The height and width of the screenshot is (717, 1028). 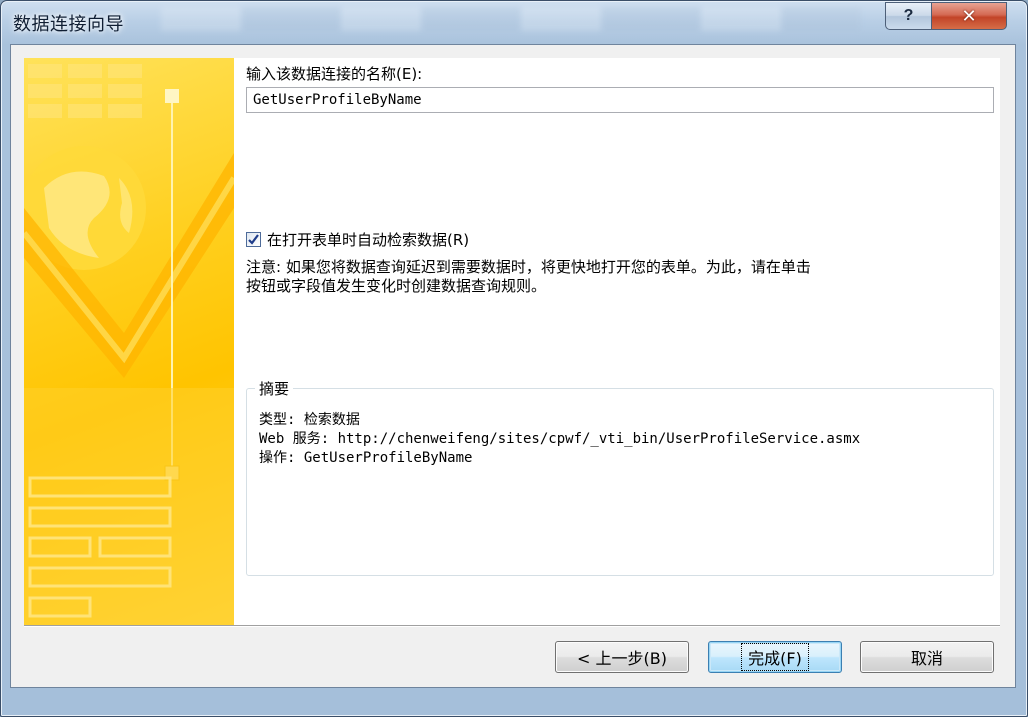 What do you see at coordinates (622, 657) in the screenshot?
I see `back-button: < 上一步(B)` at bounding box center [622, 657].